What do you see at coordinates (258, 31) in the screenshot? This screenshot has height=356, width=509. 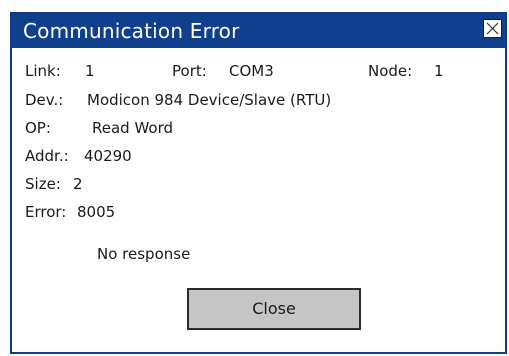 I see `title-bar: Communication Error` at bounding box center [258, 31].